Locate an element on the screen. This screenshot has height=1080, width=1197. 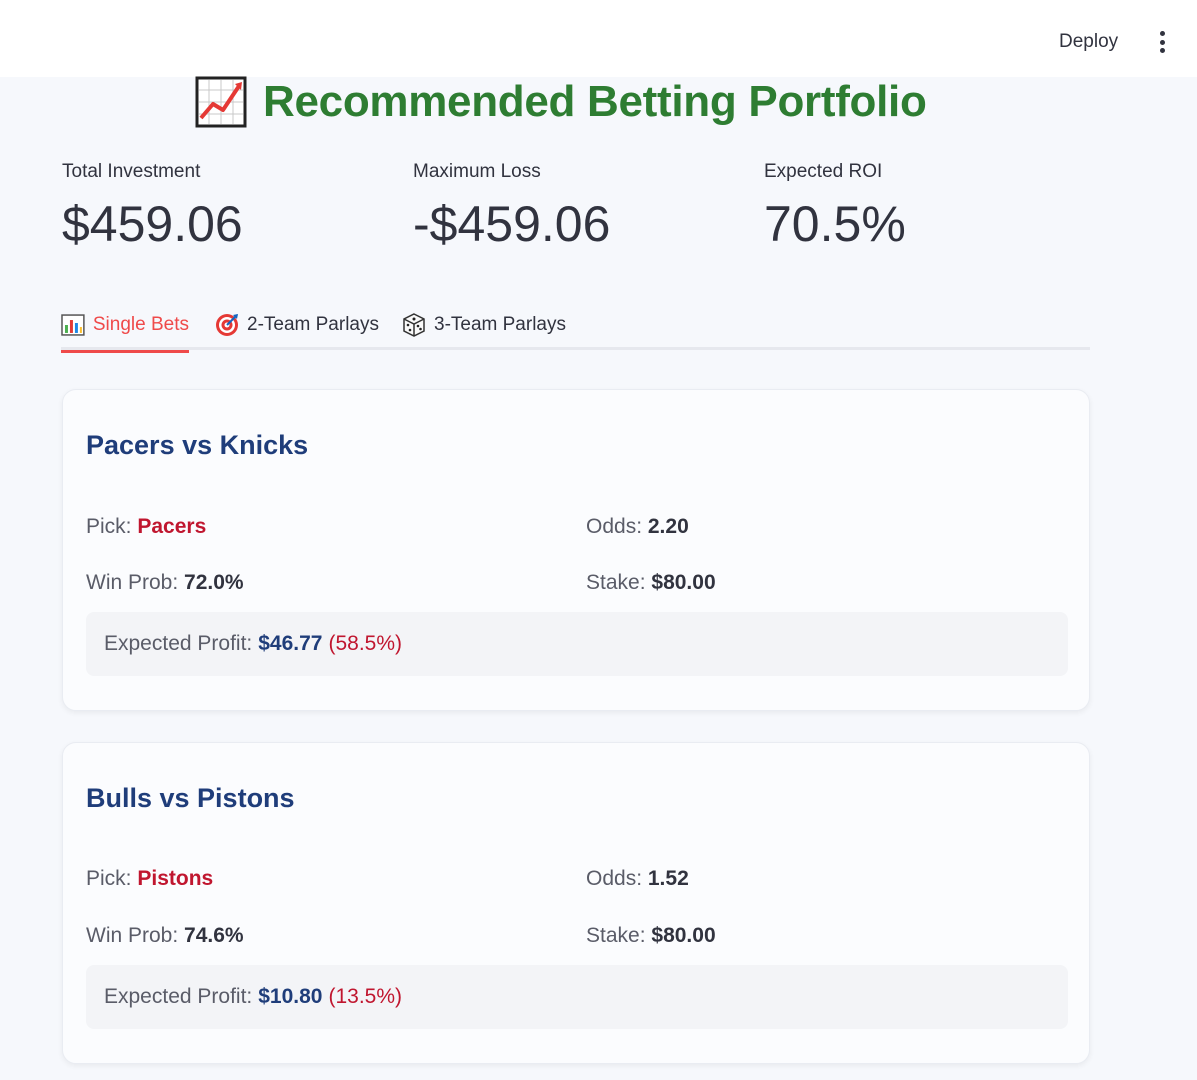
odds-value: 2.20 is located at coordinates (668, 526).